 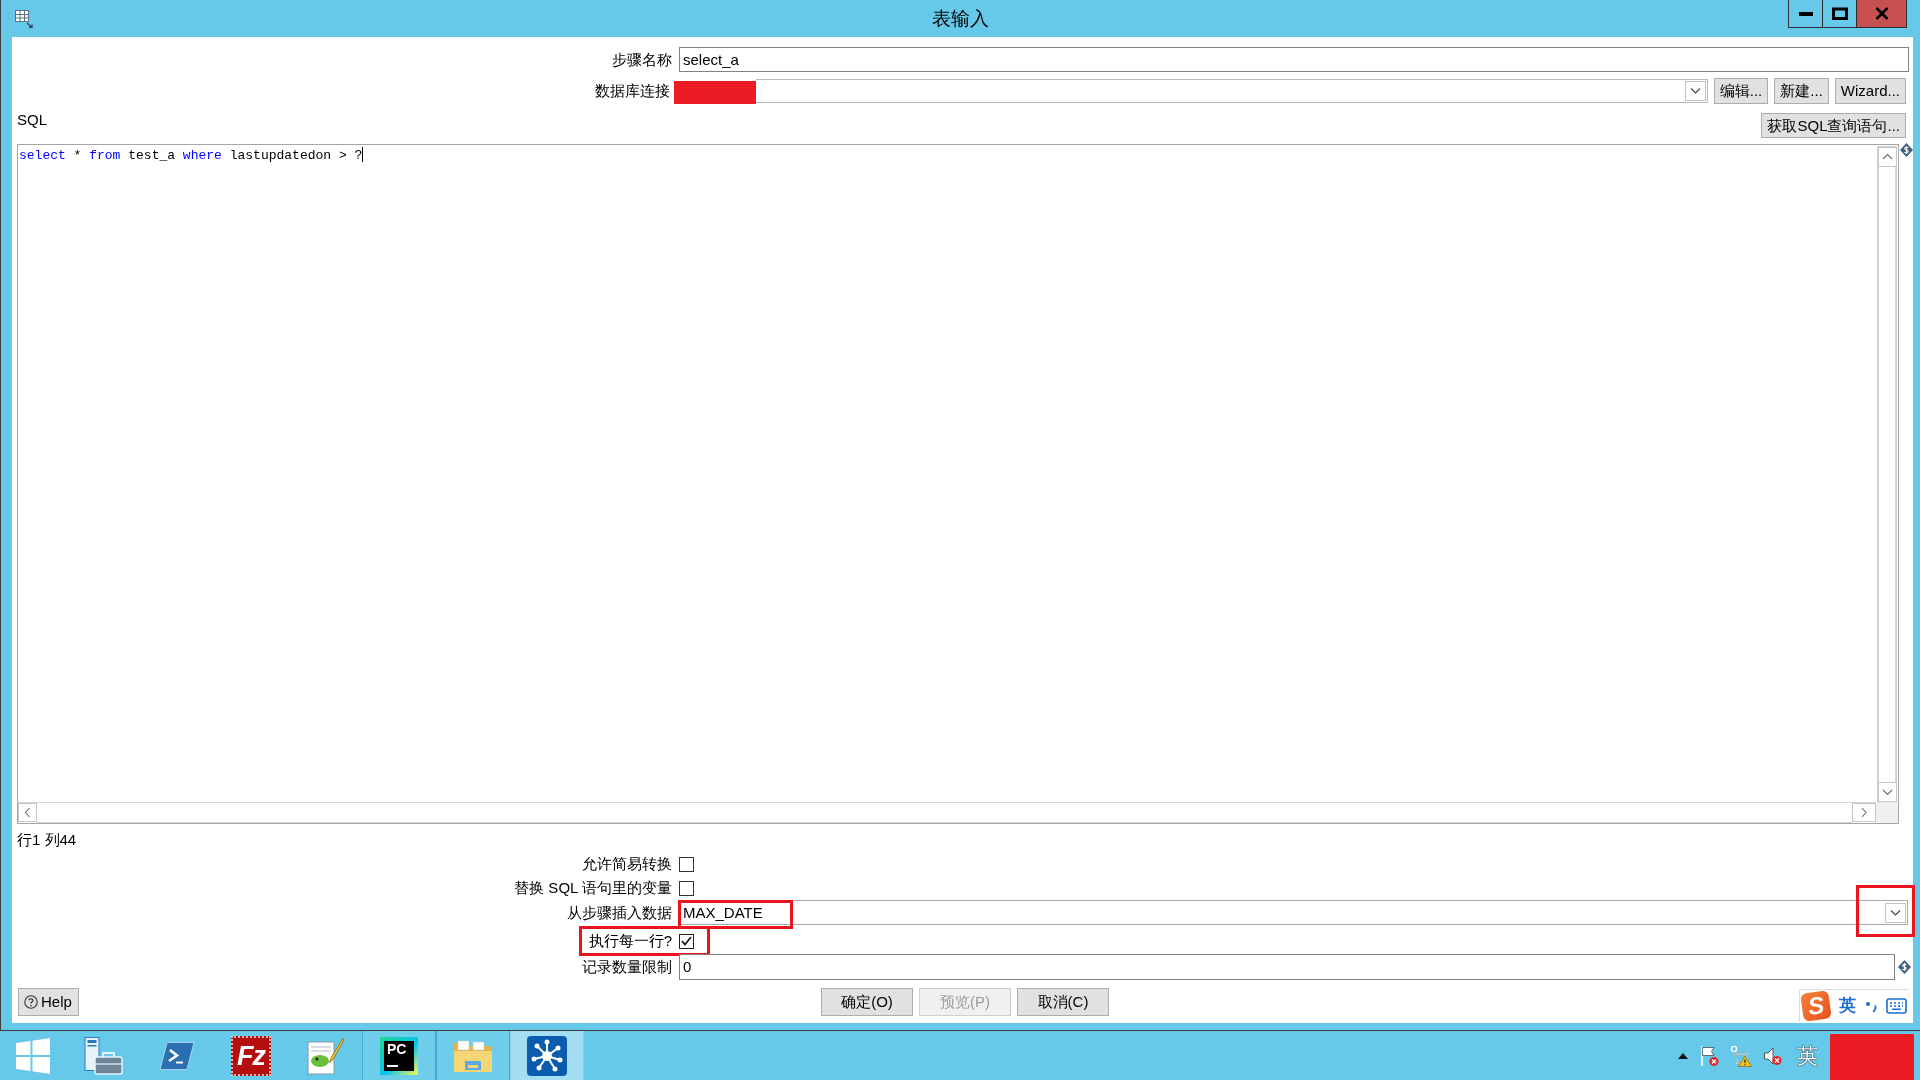 What do you see at coordinates (32, 120) in the screenshot?
I see `section-label: SQL` at bounding box center [32, 120].